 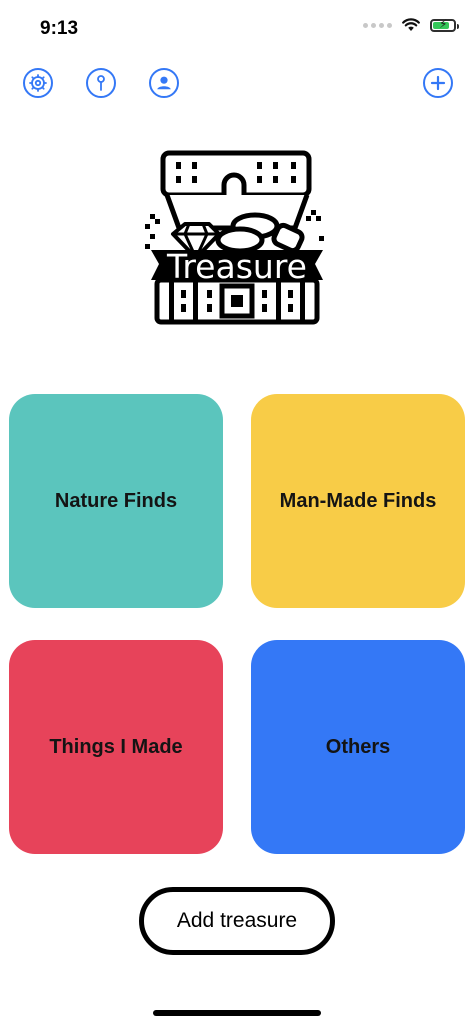 I want to click on category-tile-others: Others, so click(x=358, y=747).